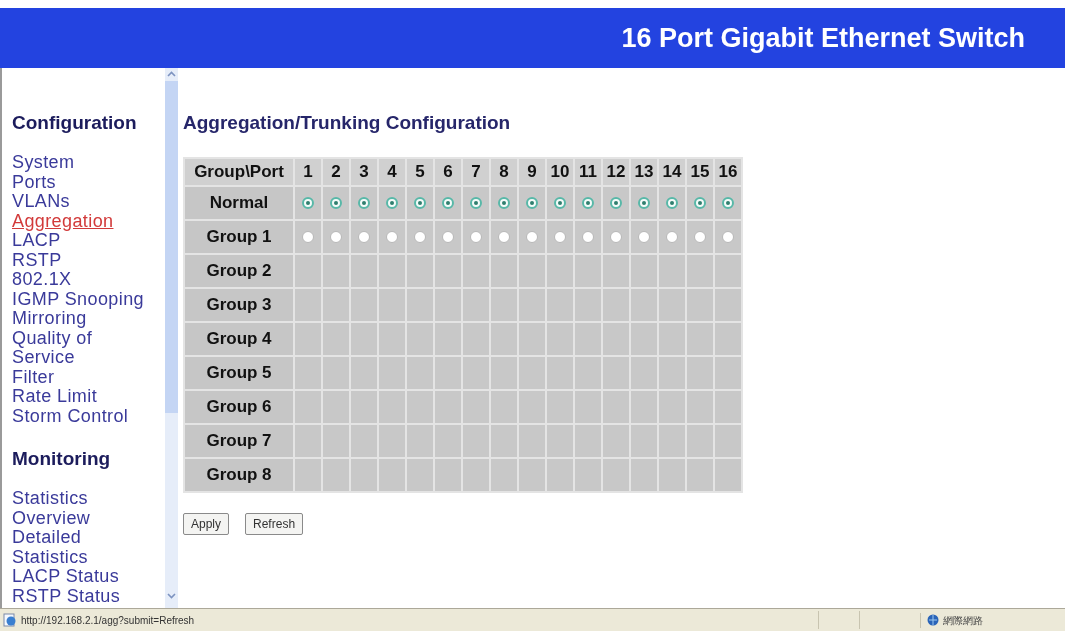  I want to click on nav-link: Filter, so click(33, 377).